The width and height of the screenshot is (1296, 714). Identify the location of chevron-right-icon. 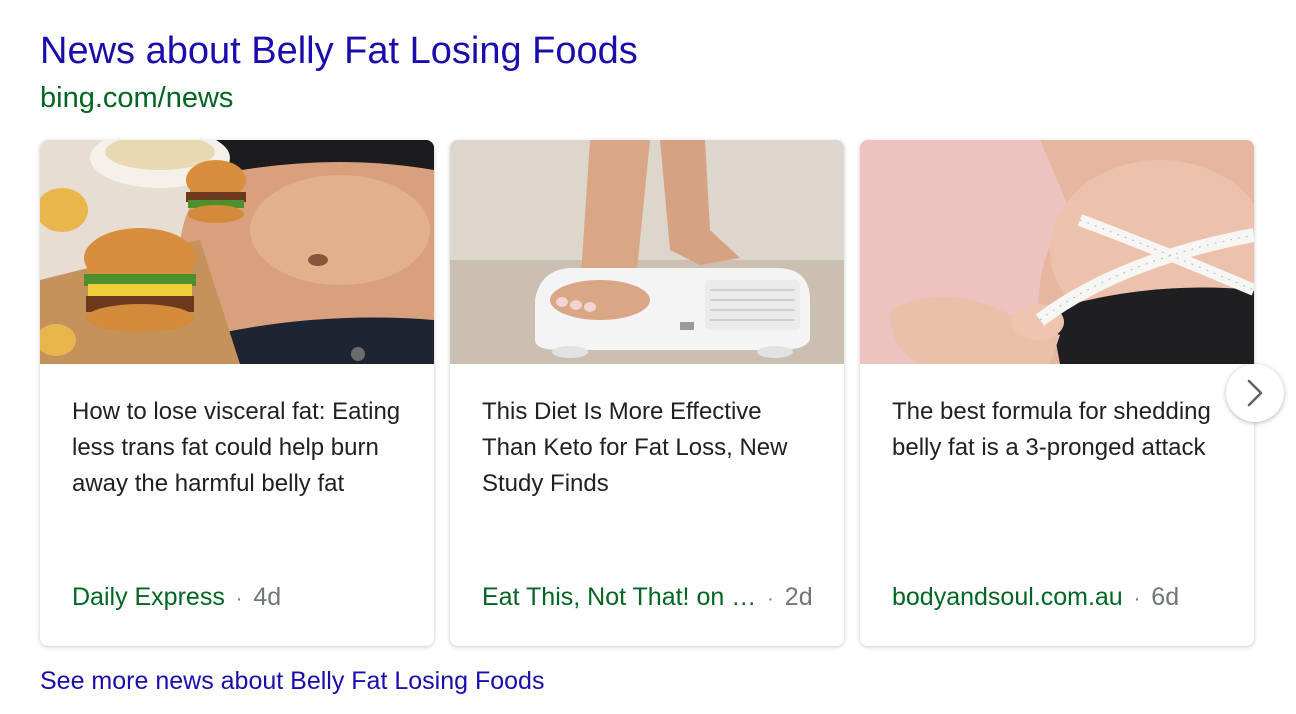
(1255, 393).